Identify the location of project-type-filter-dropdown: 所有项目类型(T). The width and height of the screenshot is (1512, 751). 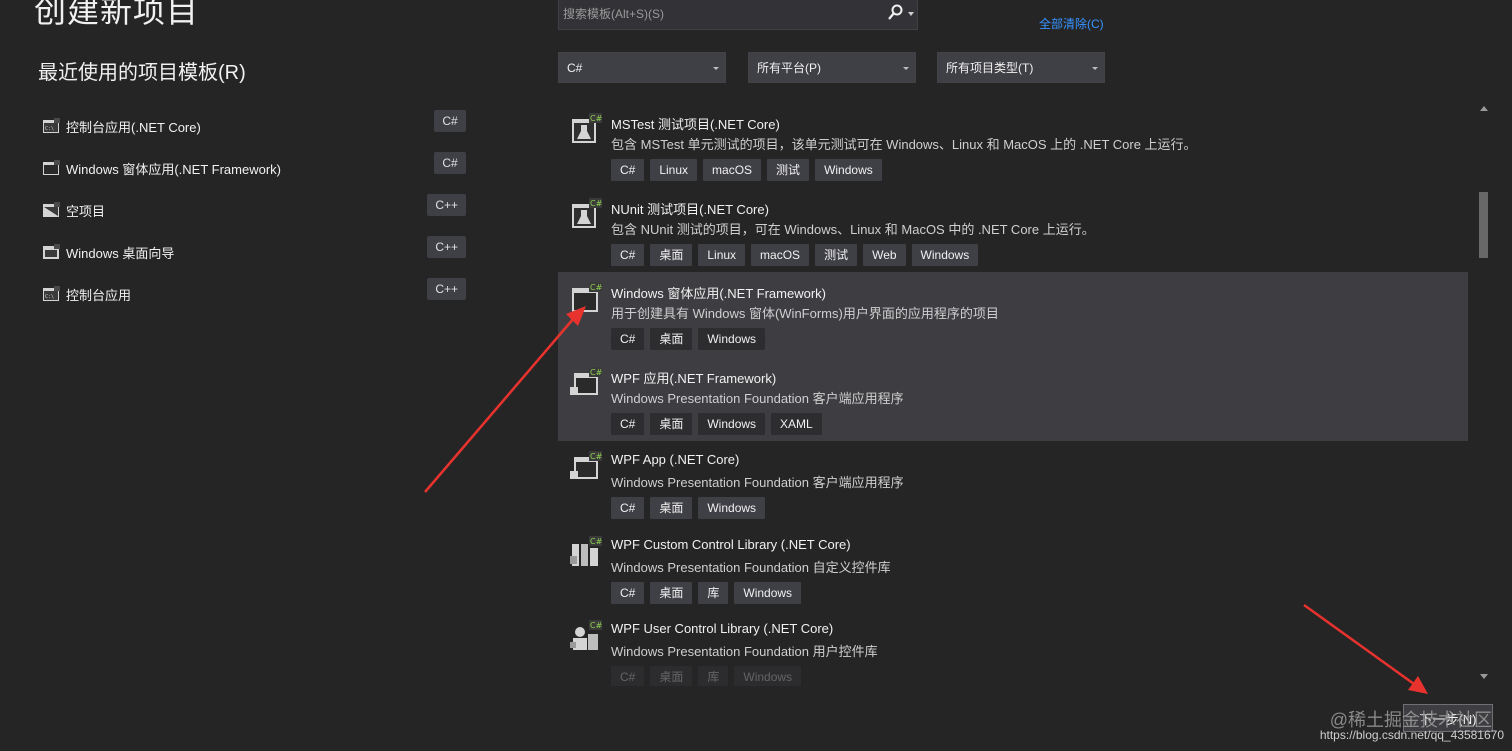
(1021, 67).